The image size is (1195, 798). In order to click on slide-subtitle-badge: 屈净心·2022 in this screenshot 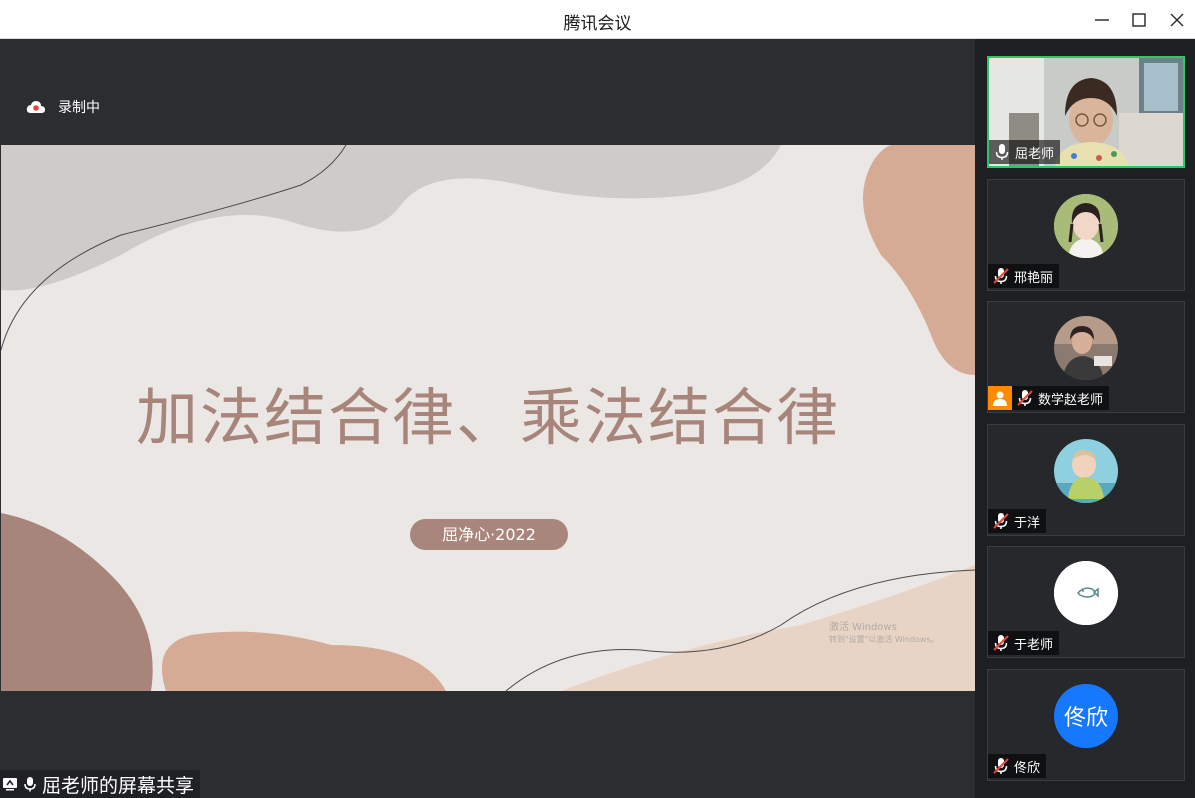, I will do `click(489, 534)`.